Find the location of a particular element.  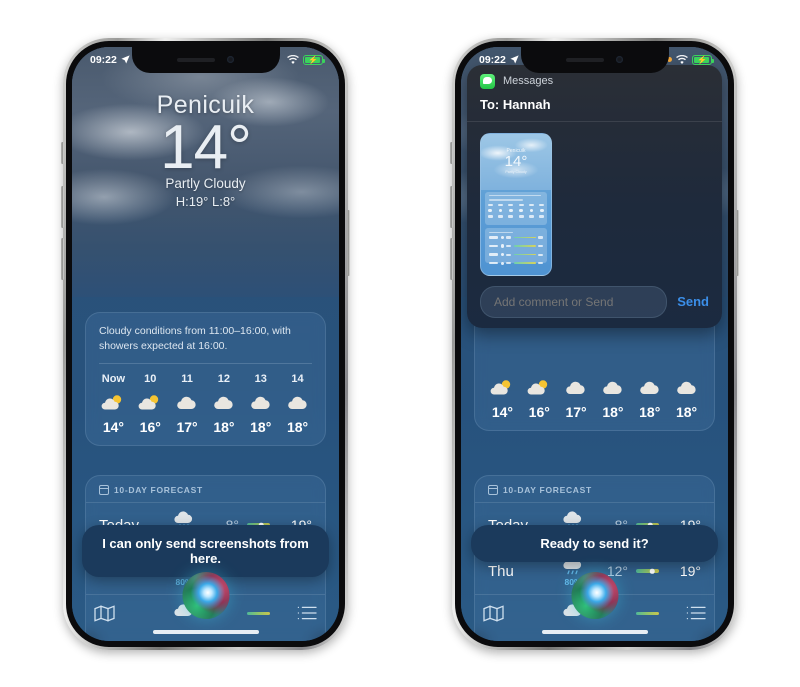

hour-item: 14 18° is located at coordinates (297, 399).